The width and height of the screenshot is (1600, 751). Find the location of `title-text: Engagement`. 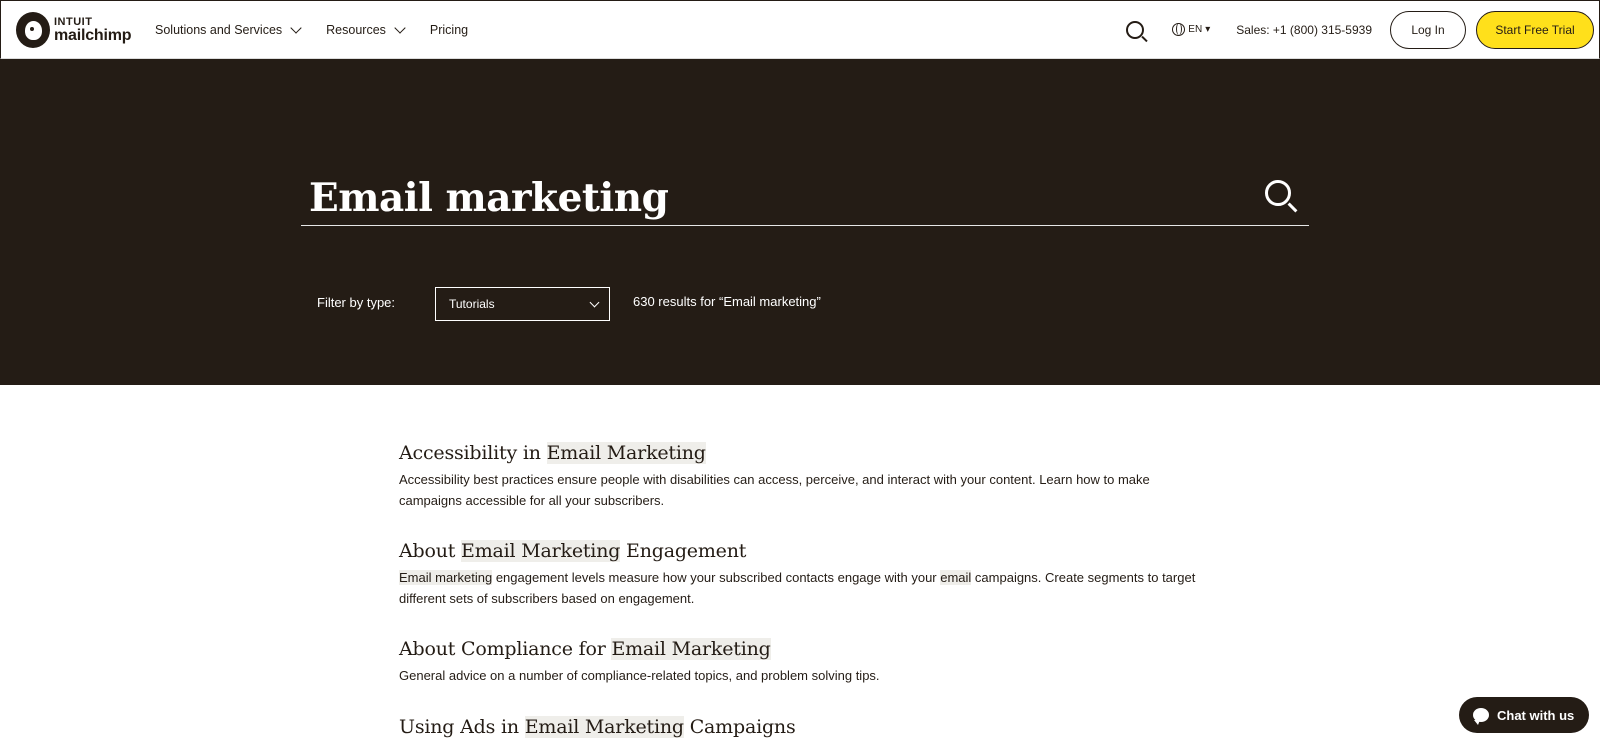

title-text: Engagement is located at coordinates (683, 551).